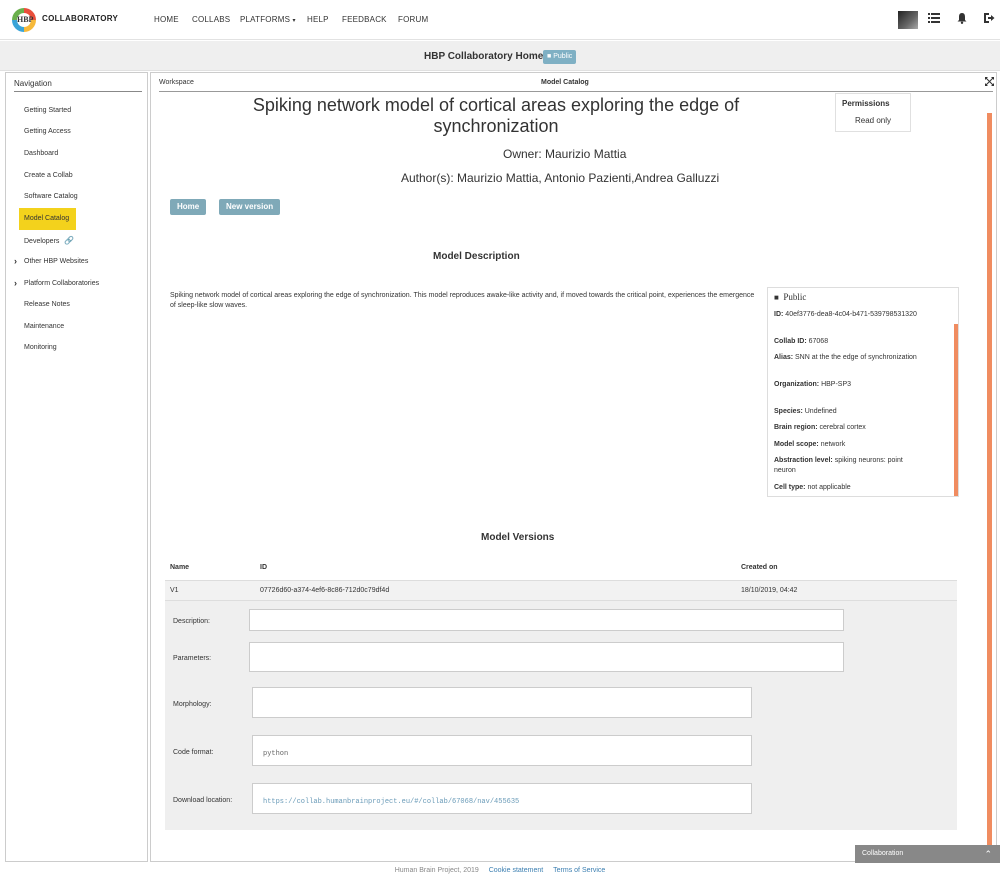  I want to click on info-scope-value: network, so click(833, 444).